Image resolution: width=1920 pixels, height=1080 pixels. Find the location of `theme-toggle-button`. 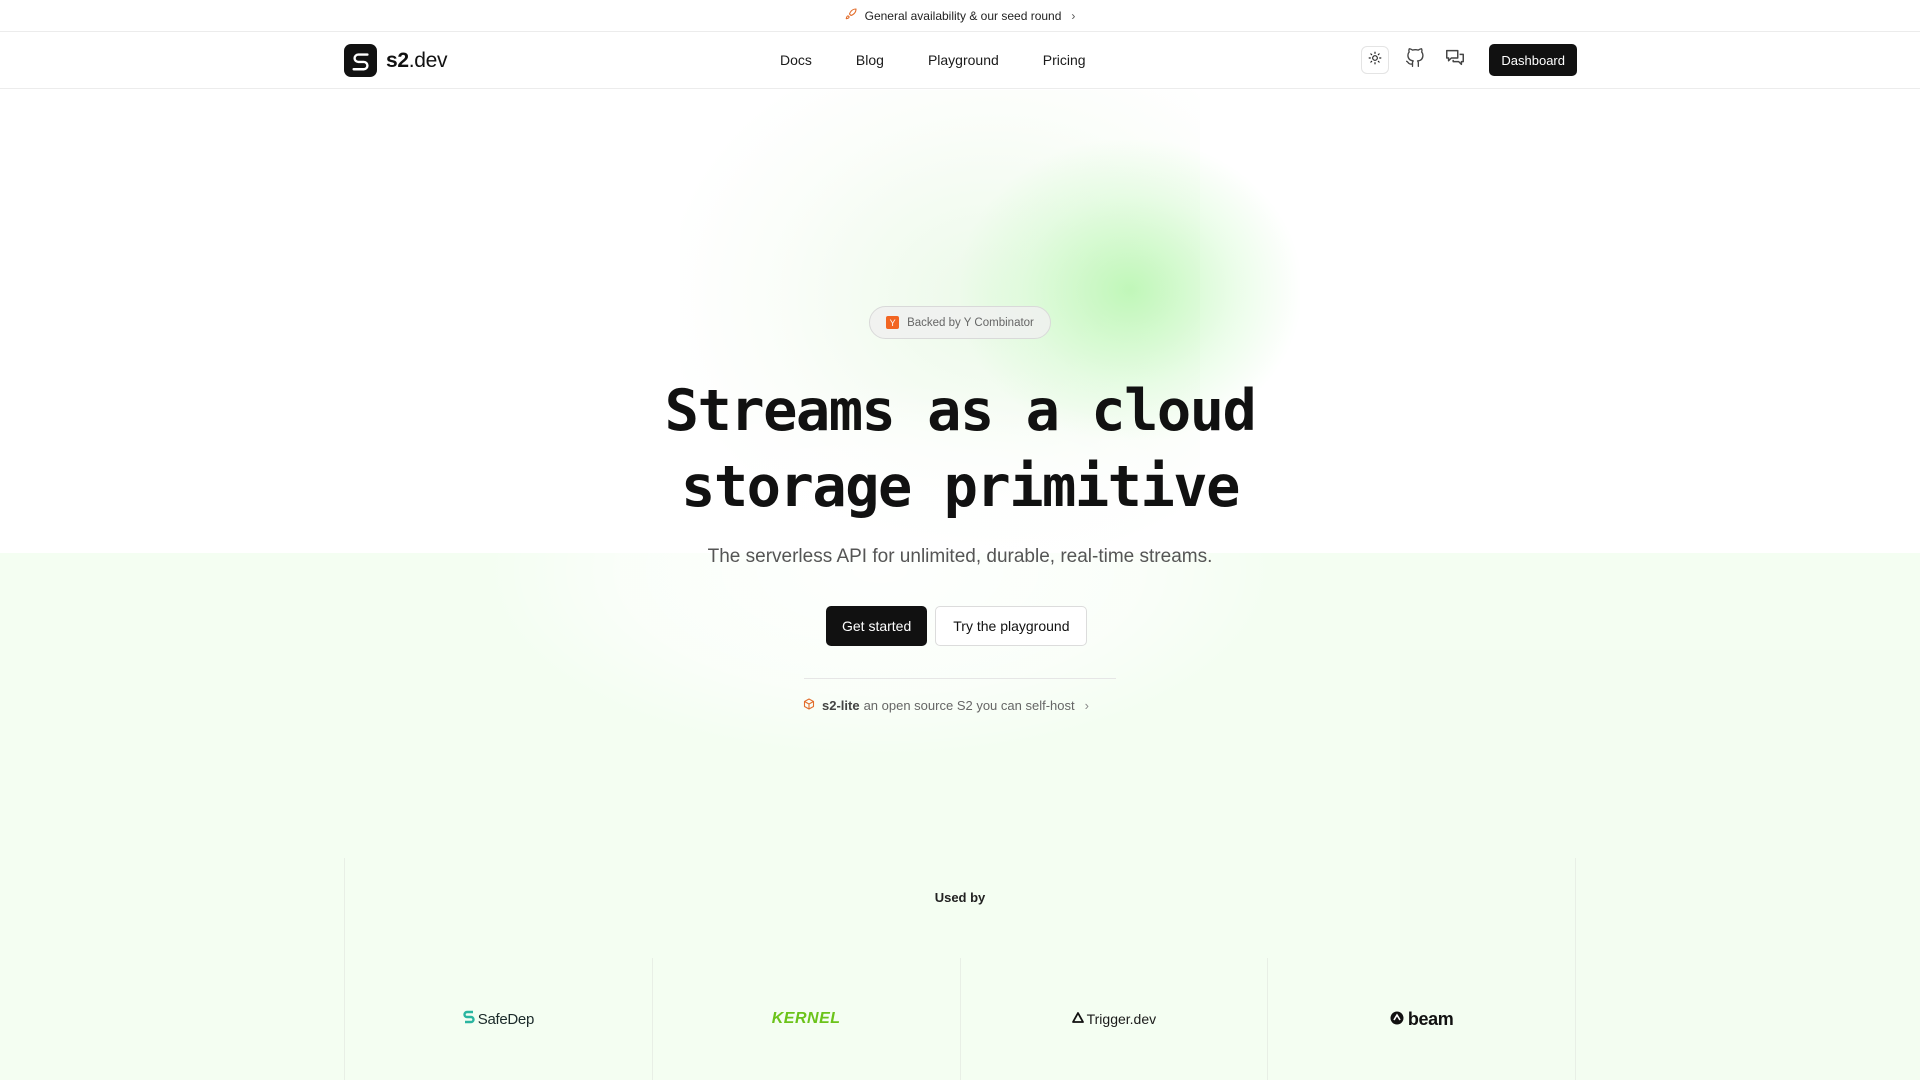

theme-toggle-button is located at coordinates (1375, 60).